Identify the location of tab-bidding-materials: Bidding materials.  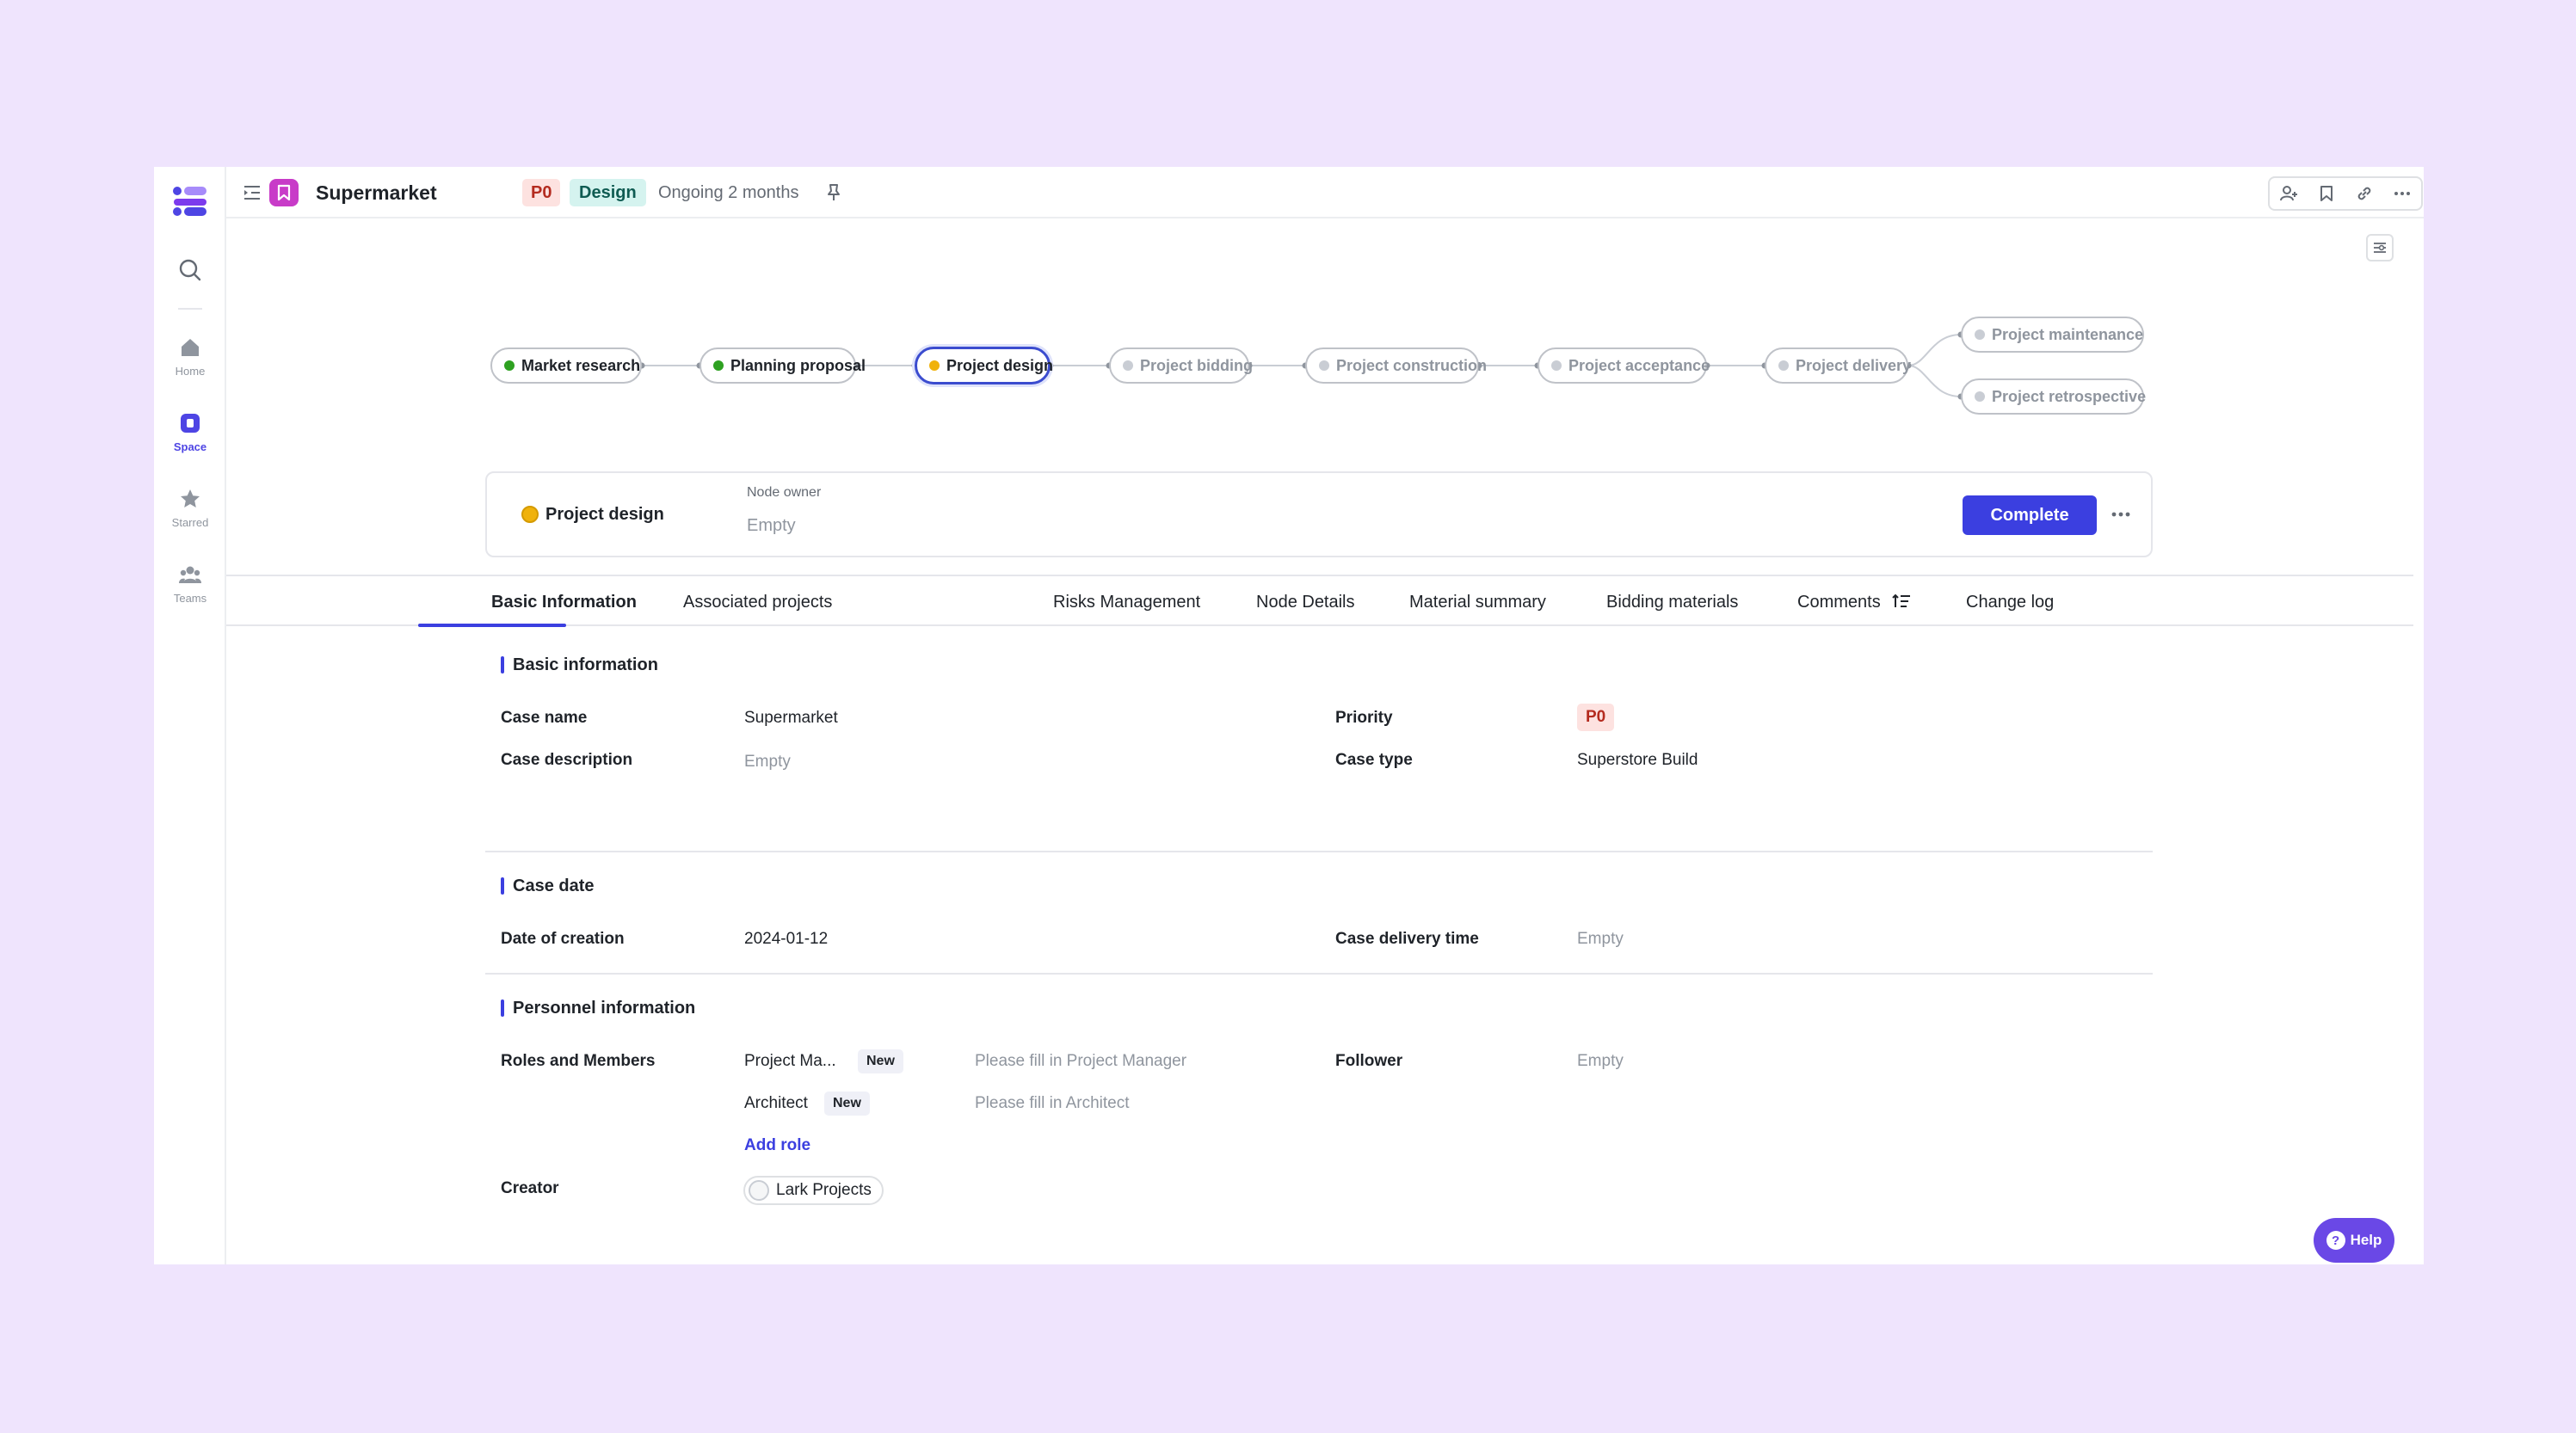
(1672, 602).